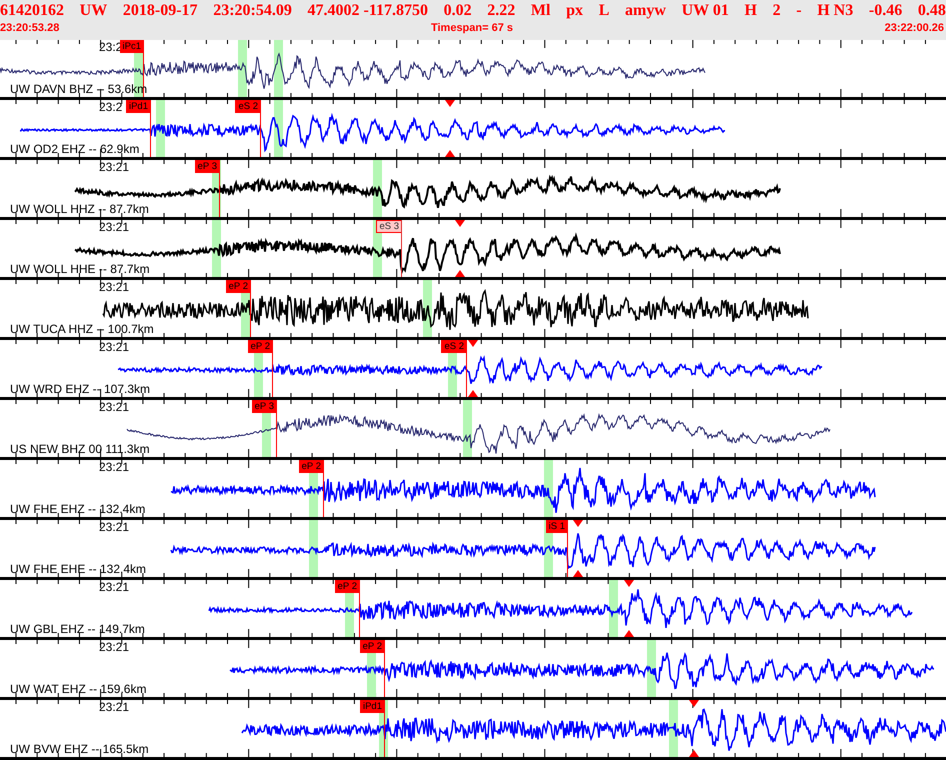  What do you see at coordinates (78, 509) in the screenshot?
I see `station-label: UW FHE EHZ -- 132.4km` at bounding box center [78, 509].